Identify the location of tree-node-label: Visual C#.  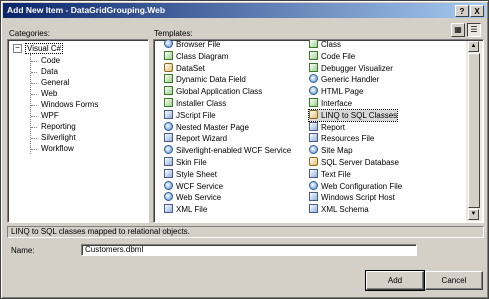
(44, 48).